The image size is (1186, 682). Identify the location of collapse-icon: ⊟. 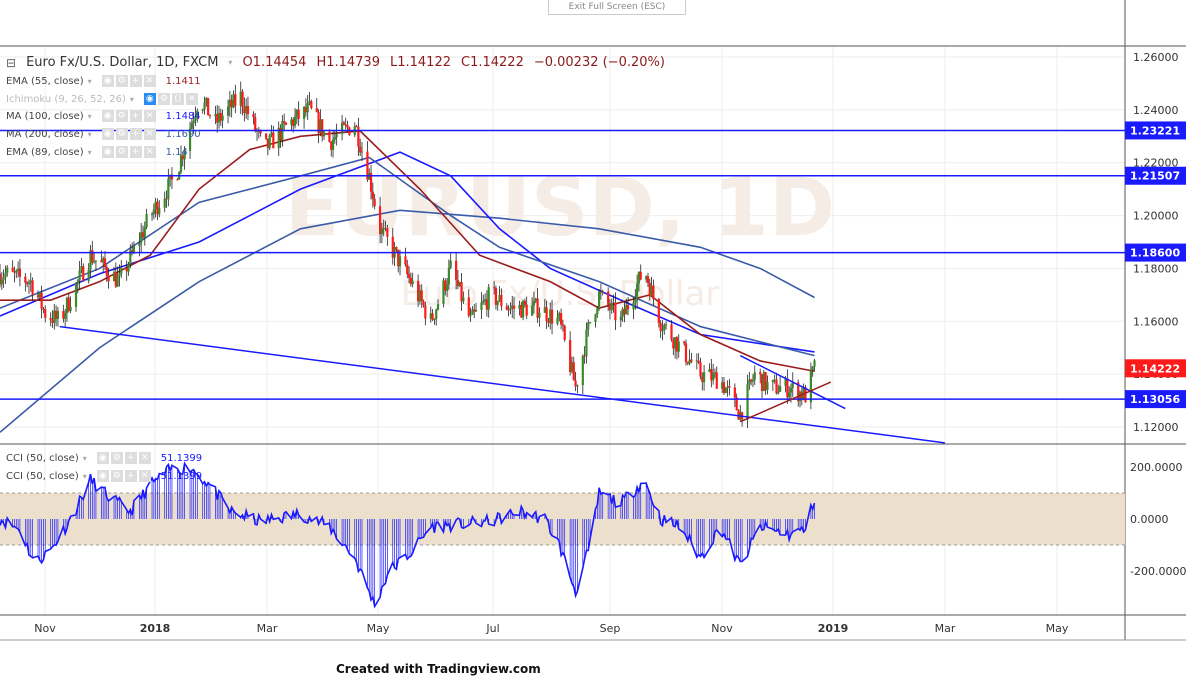
(11, 63).